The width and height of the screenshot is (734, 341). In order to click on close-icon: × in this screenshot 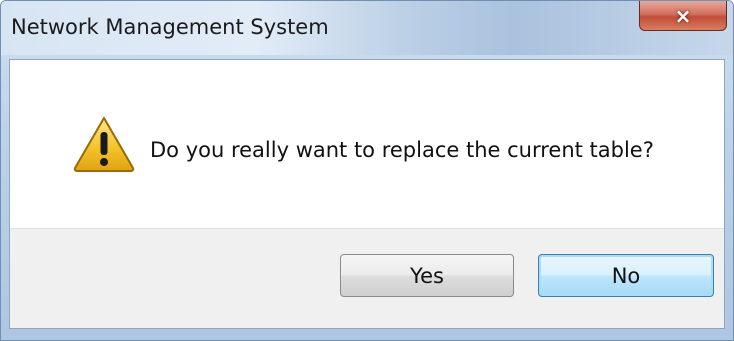, I will do `click(683, 15)`.